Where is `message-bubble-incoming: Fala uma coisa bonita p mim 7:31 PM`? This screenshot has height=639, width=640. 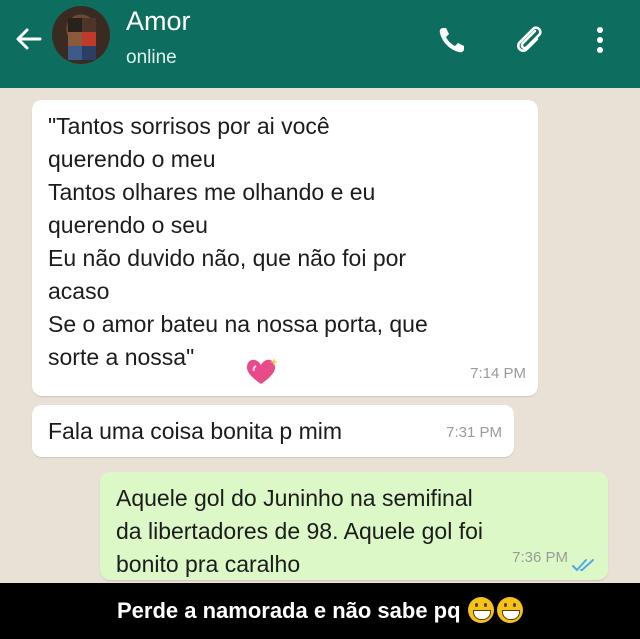 message-bubble-incoming: Fala uma coisa bonita p mim 7:31 PM is located at coordinates (273, 431).